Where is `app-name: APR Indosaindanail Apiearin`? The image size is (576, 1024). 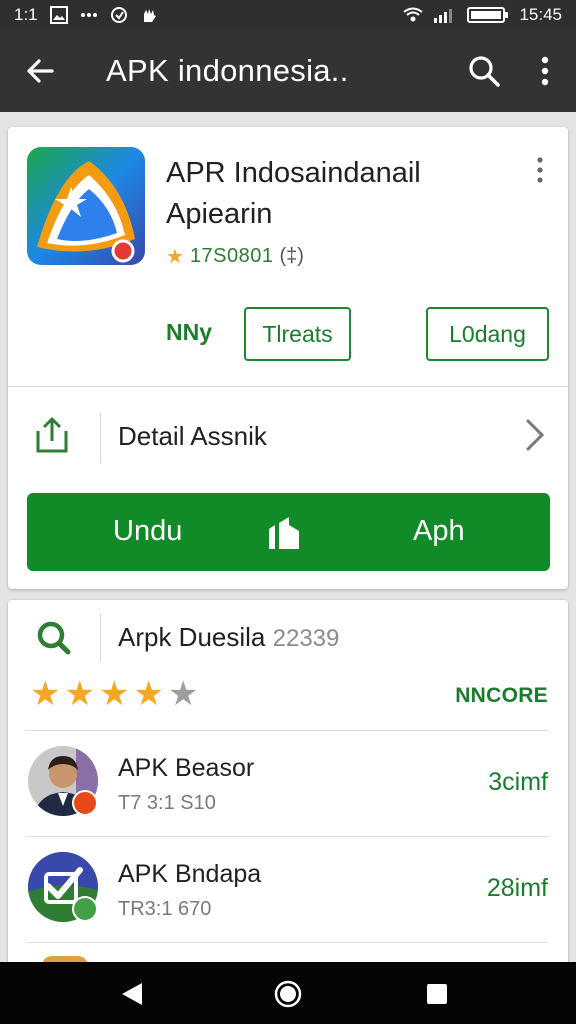 app-name: APR Indosaindanail Apiearin is located at coordinates (293, 193).